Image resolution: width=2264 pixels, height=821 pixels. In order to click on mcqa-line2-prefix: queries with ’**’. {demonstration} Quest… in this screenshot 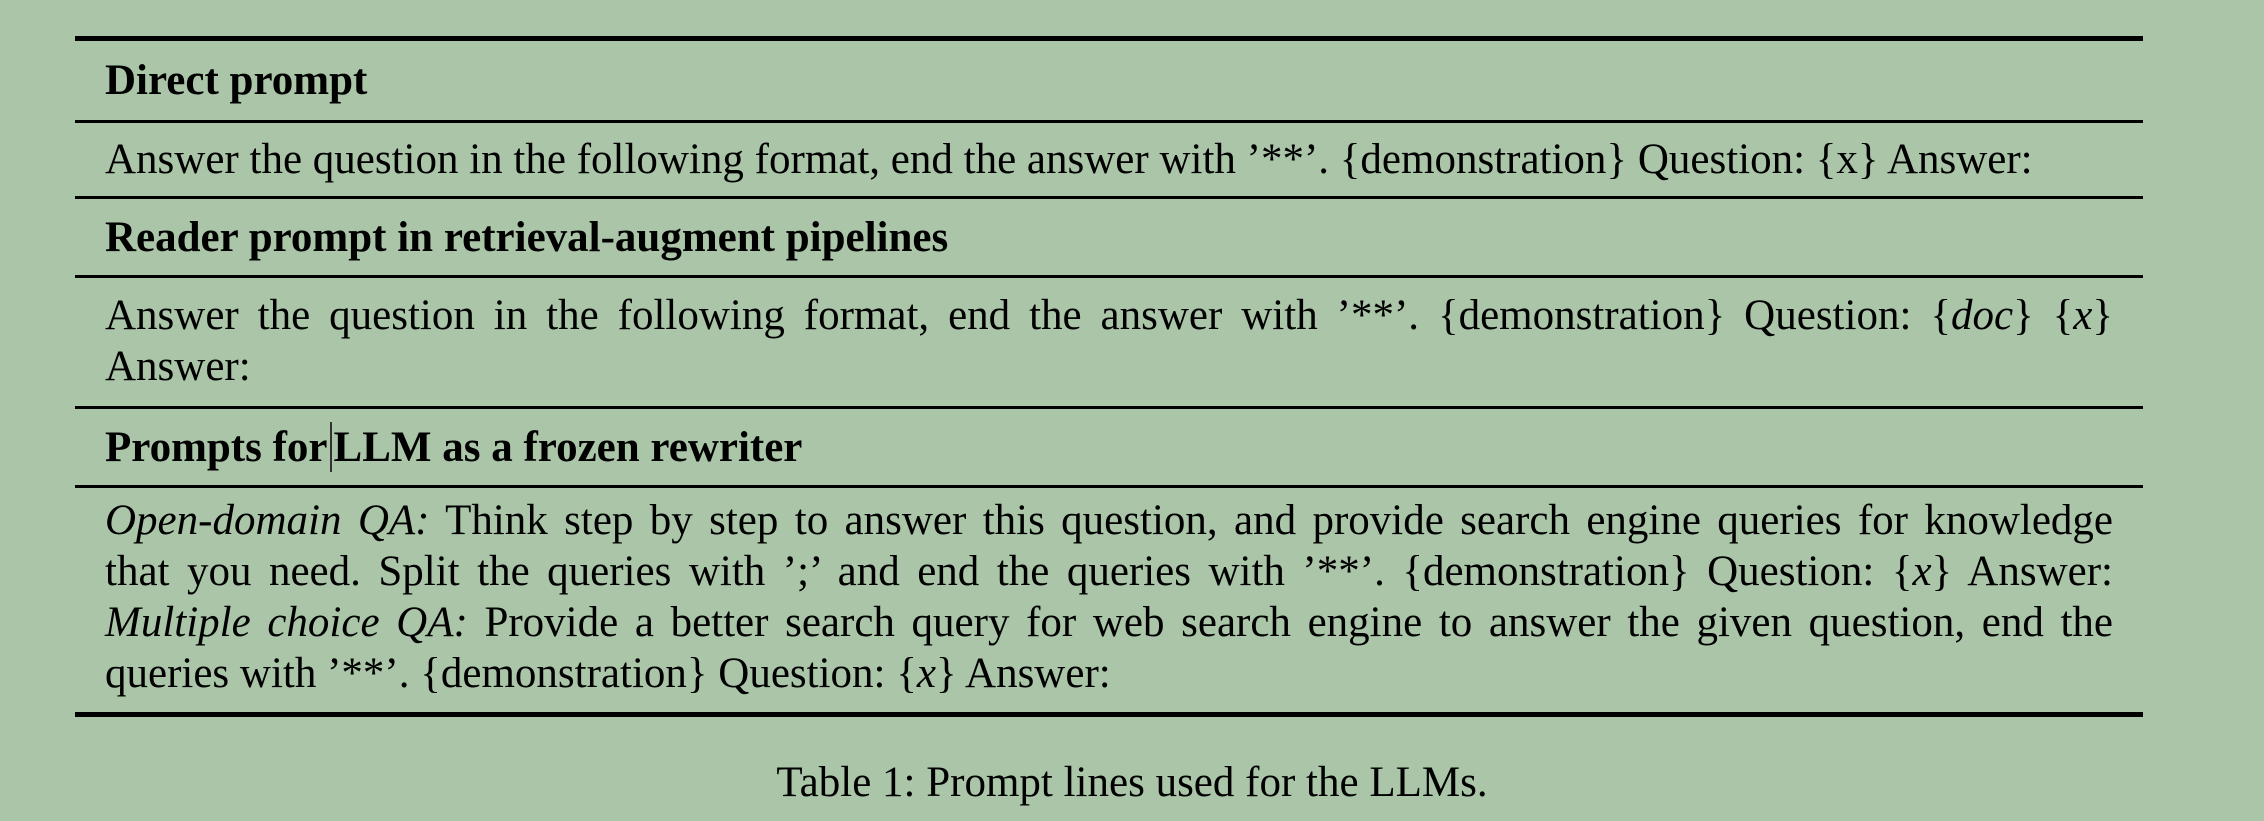, I will do `click(511, 673)`.